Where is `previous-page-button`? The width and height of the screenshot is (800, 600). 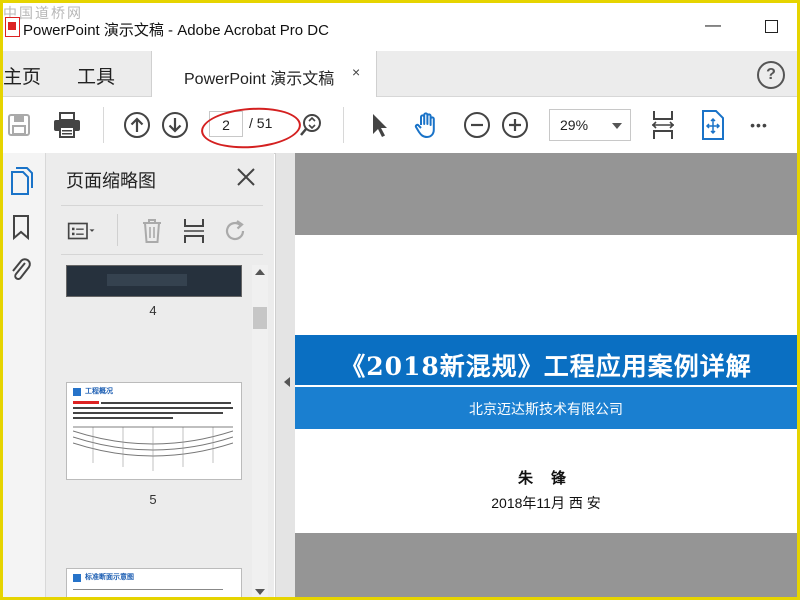
previous-page-button is located at coordinates (137, 125).